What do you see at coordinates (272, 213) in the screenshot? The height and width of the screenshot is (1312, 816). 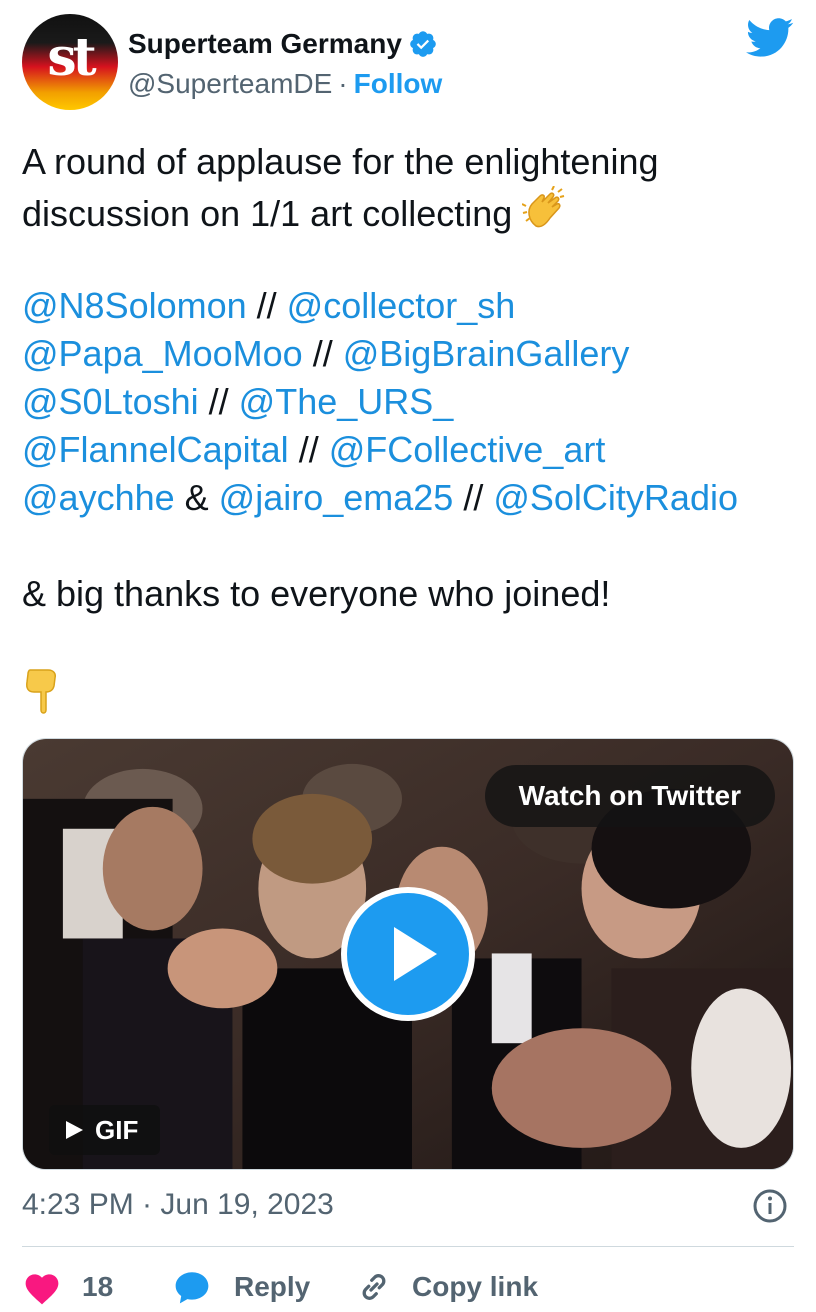 I see `tweet-text-segment: discussion on 1/1 art collecting` at bounding box center [272, 213].